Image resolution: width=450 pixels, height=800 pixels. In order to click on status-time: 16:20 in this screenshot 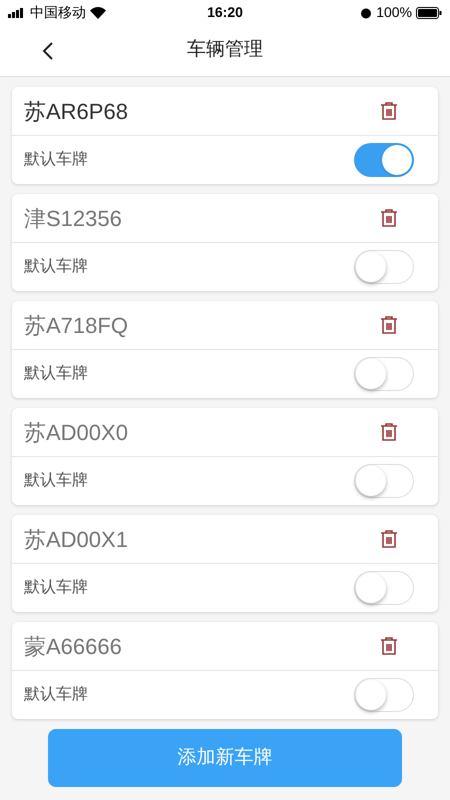, I will do `click(225, 12)`.